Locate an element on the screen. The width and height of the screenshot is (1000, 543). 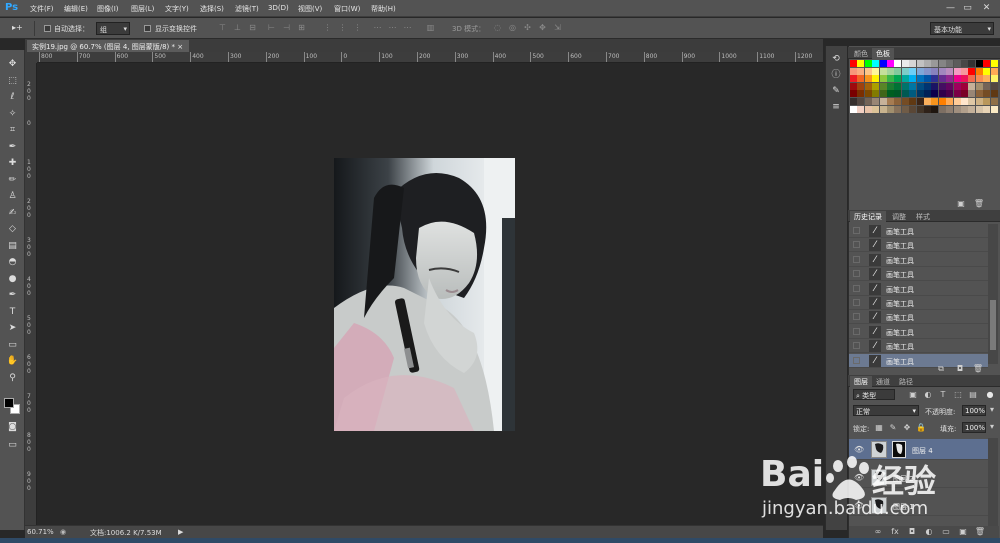
fill-slider-arrow-icon: ▾ is located at coordinates (992, 427).